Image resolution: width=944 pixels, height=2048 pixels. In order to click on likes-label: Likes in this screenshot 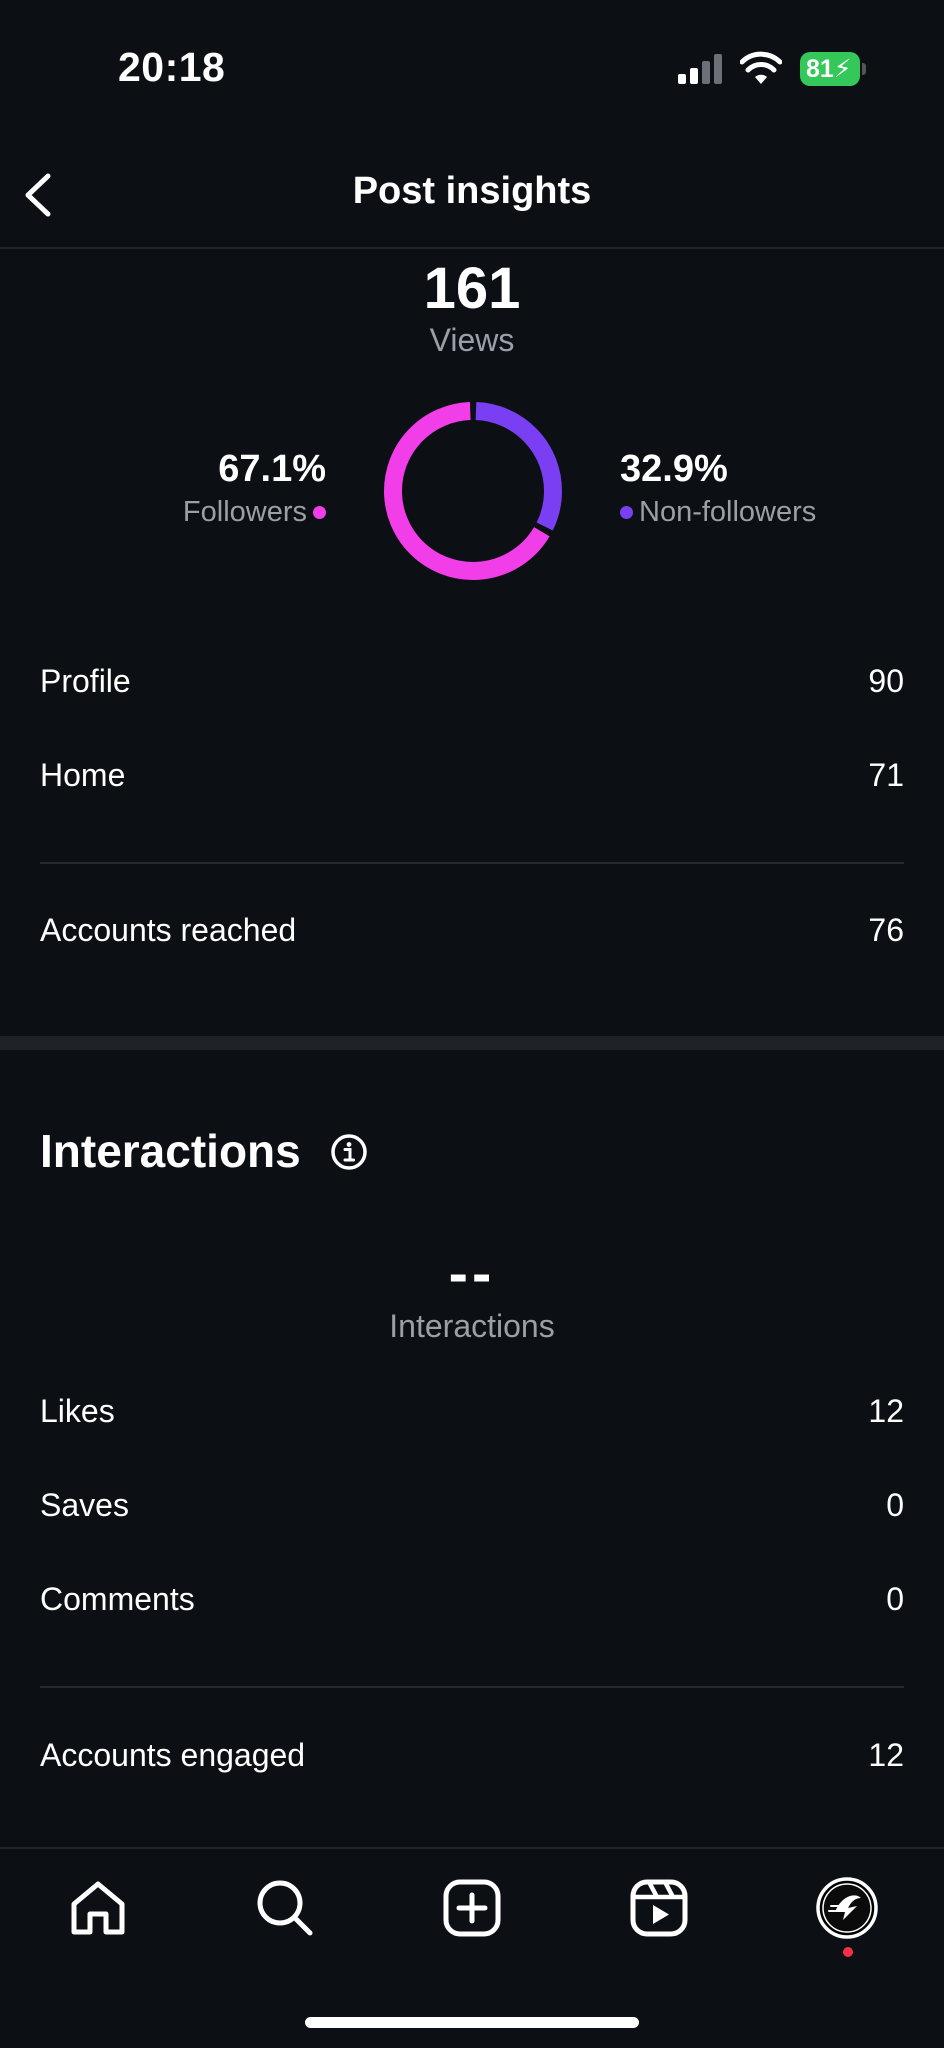, I will do `click(77, 1411)`.